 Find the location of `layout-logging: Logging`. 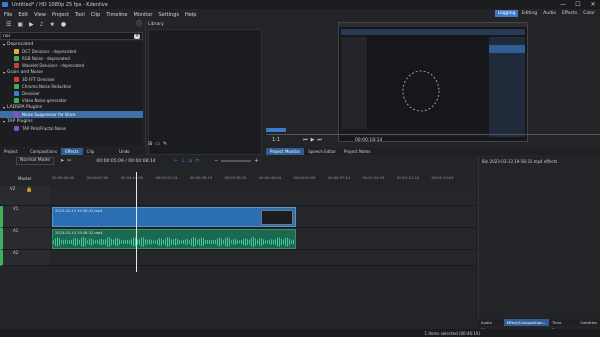

layout-logging: Logging is located at coordinates (506, 13).